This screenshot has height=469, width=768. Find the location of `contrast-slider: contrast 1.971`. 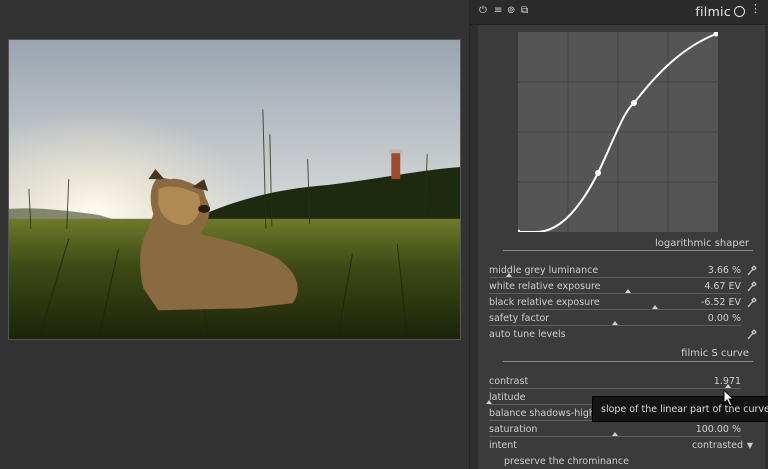

contrast-slider: contrast 1.971 is located at coordinates (621, 383).